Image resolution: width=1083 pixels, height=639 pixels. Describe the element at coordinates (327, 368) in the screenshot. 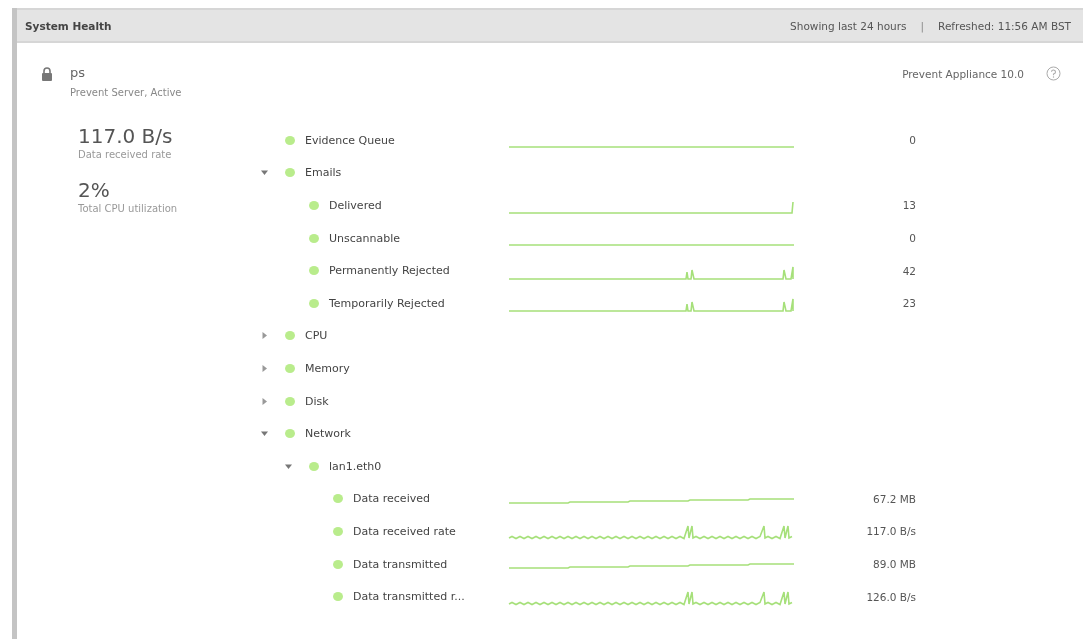

I see `metric-label: Memory` at that location.